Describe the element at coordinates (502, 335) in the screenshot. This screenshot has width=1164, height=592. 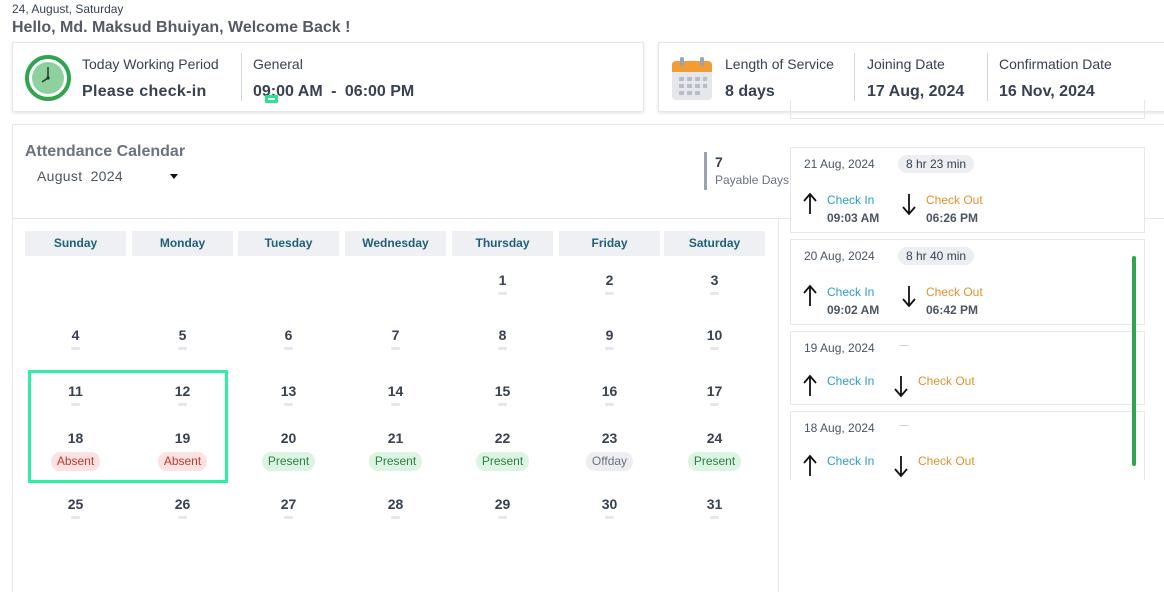
I see `day-number: 8` at that location.